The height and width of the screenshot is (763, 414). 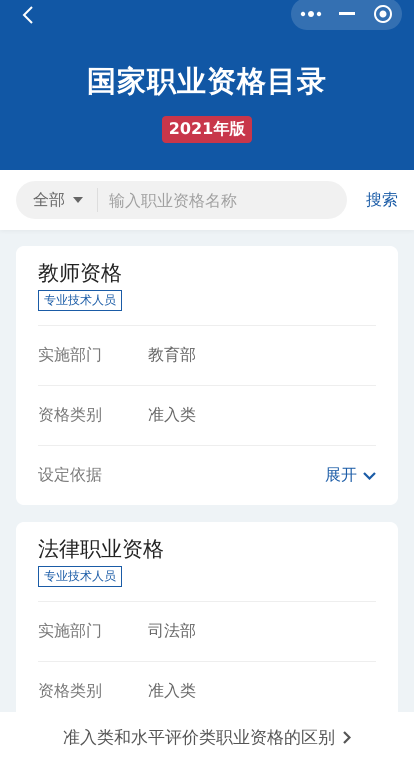 What do you see at coordinates (347, 737) in the screenshot?
I see `chevron-right-icon` at bounding box center [347, 737].